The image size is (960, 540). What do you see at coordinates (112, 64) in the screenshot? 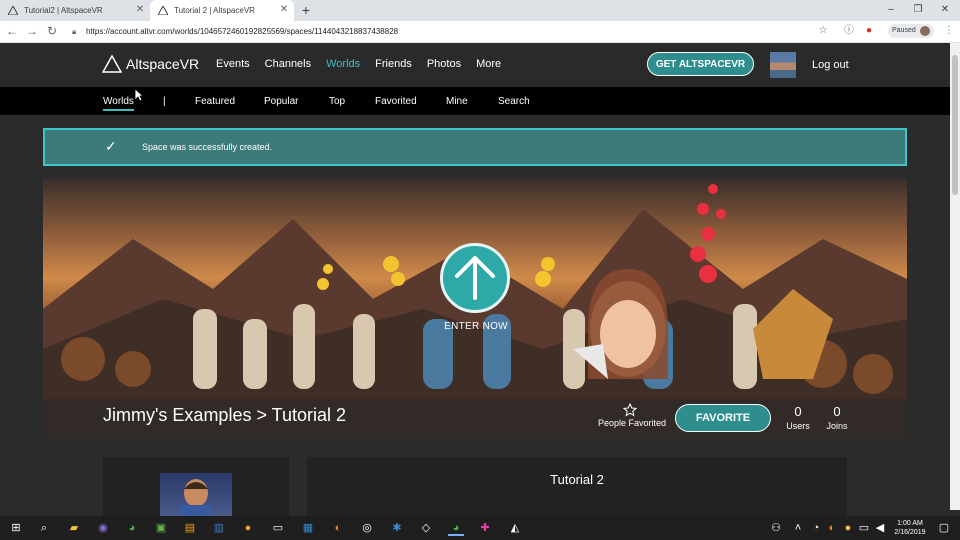
I see `altspace-logo-icon` at bounding box center [112, 64].